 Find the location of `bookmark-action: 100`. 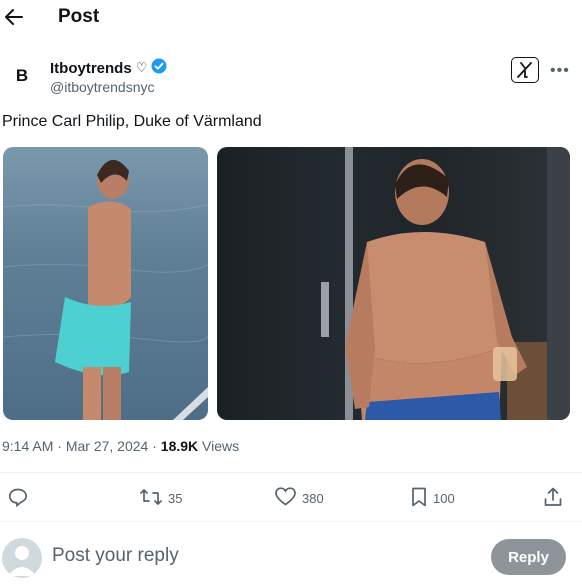

bookmark-action: 100 is located at coordinates (433, 498).